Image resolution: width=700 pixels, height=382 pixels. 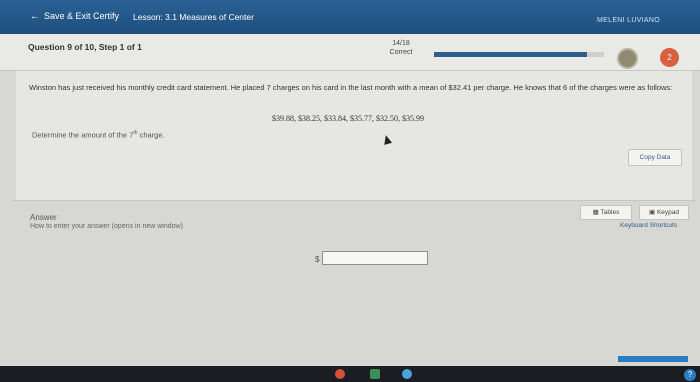 I want to click on submit-bar, so click(x=653, y=359).